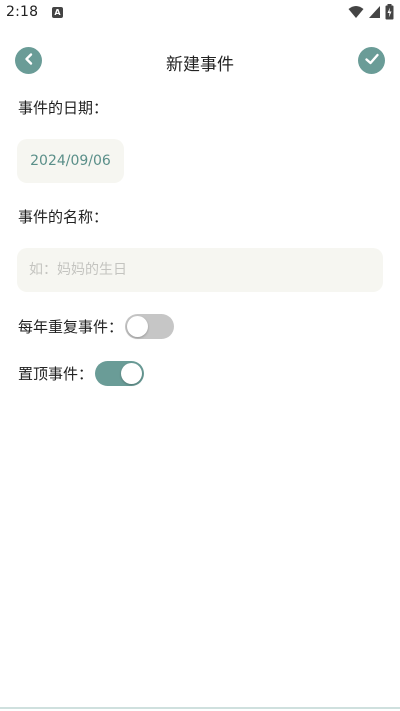 The image size is (400, 711). What do you see at coordinates (63, 217) in the screenshot?
I see `name-label: 事件的名称：` at bounding box center [63, 217].